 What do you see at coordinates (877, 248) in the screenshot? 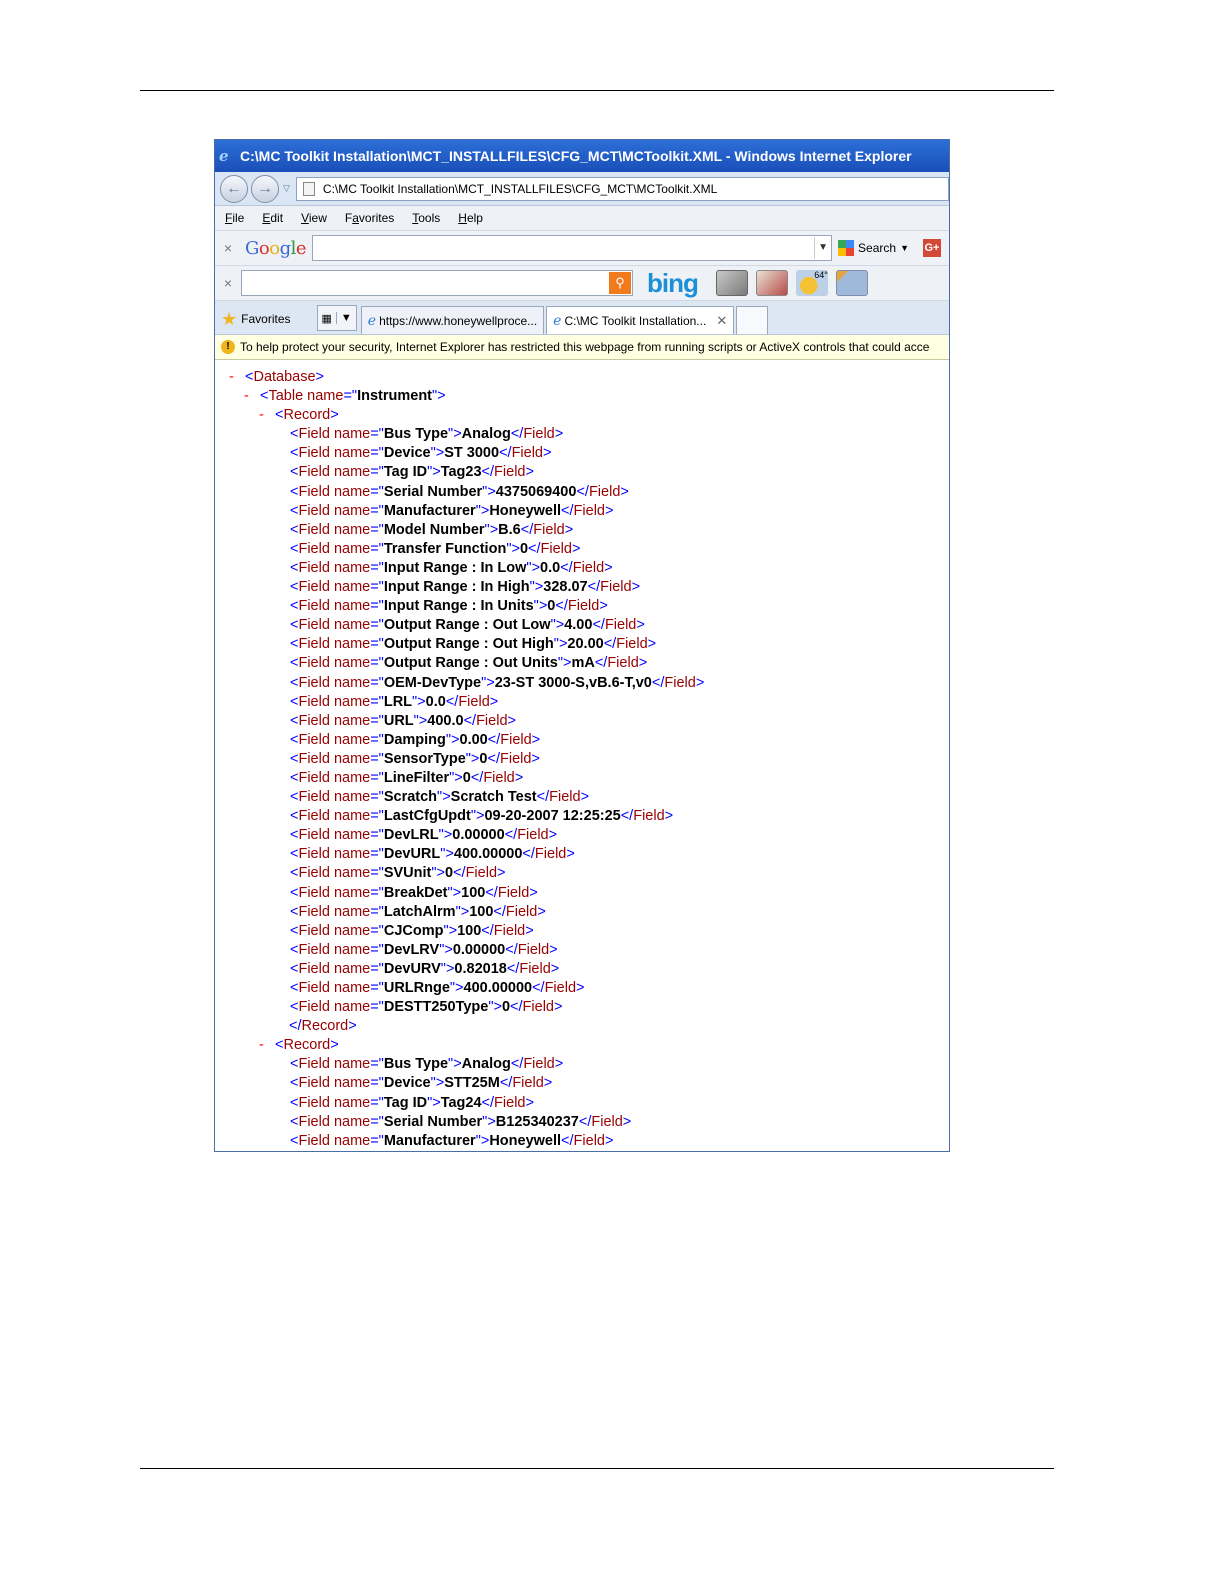
I see `google-search-label: Search` at bounding box center [877, 248].